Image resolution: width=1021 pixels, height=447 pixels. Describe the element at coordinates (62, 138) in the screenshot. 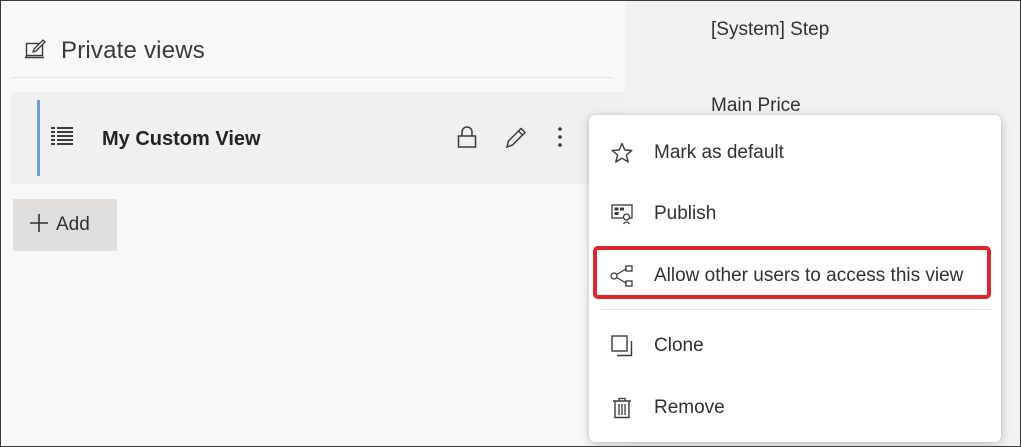

I see `grid-view-icon` at that location.